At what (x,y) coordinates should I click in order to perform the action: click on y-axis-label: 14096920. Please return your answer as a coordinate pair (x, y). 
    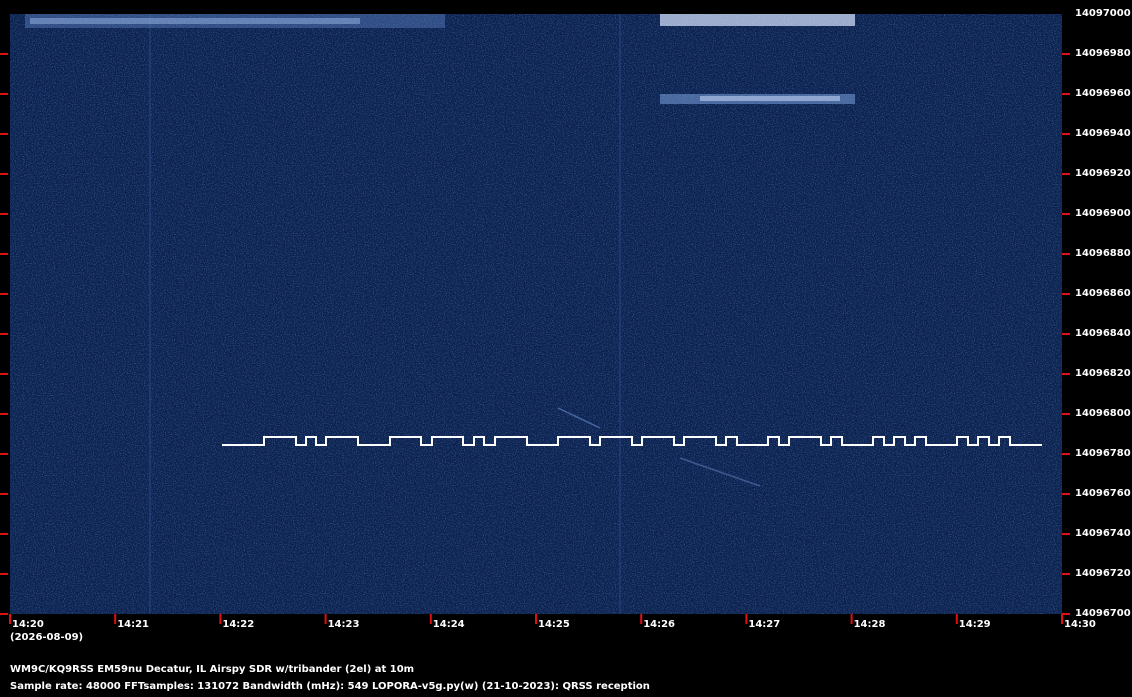
    Looking at the image, I should click on (1103, 173).